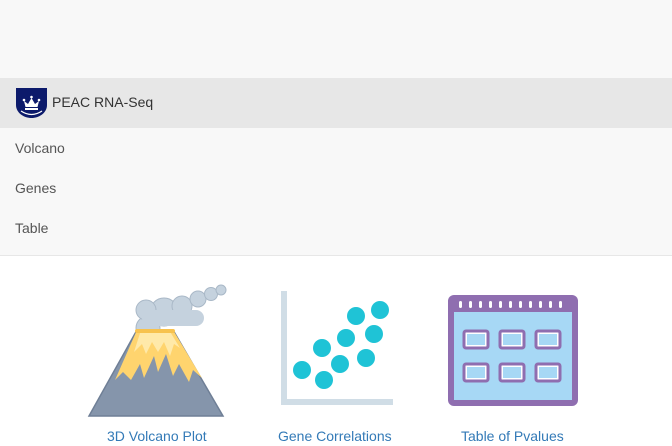 This screenshot has height=446, width=672. I want to click on crown-shield-icon, so click(31, 103).